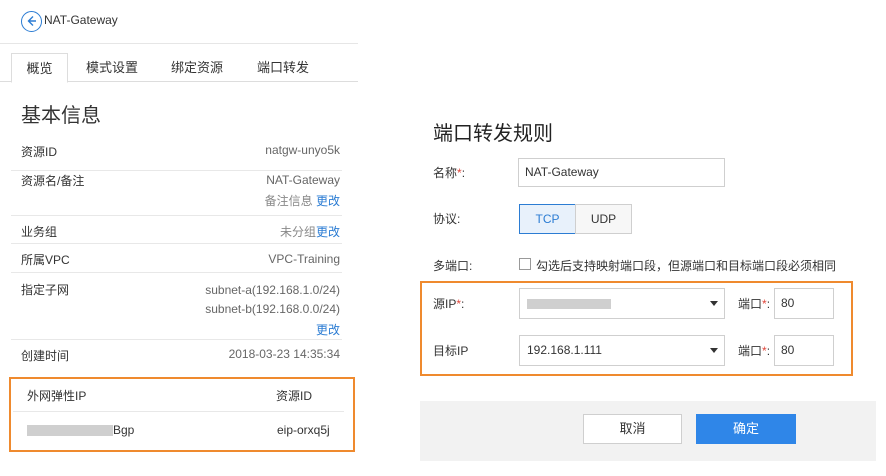  What do you see at coordinates (178, 395) in the screenshot?
I see `eip-table-header: 外网弹性IP 资源ID` at bounding box center [178, 395].